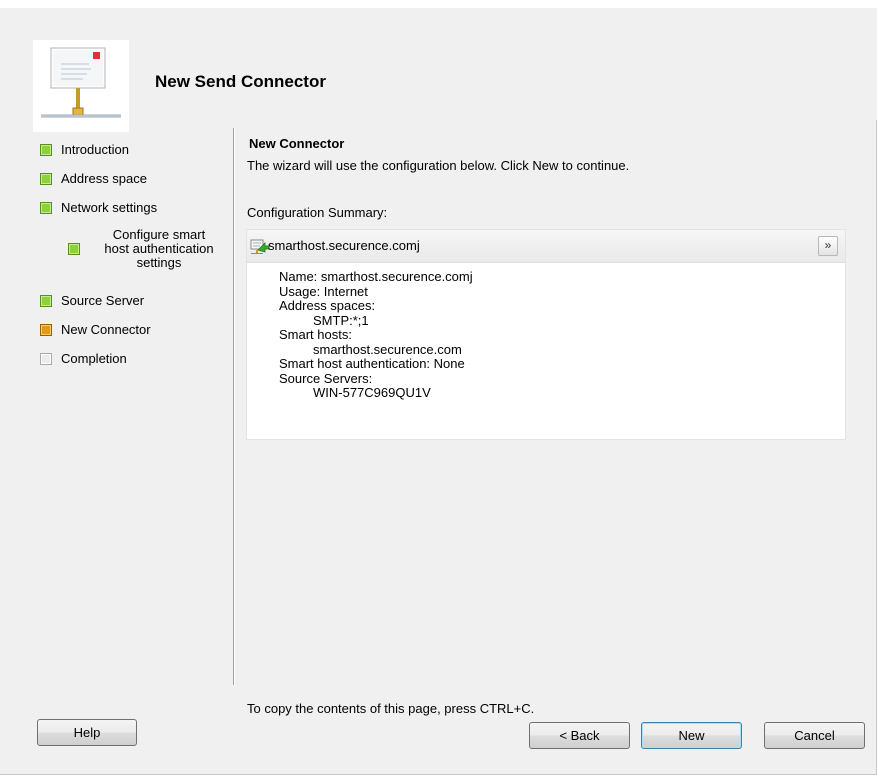 The image size is (877, 775). What do you see at coordinates (87, 732) in the screenshot?
I see `help-button: Help` at bounding box center [87, 732].